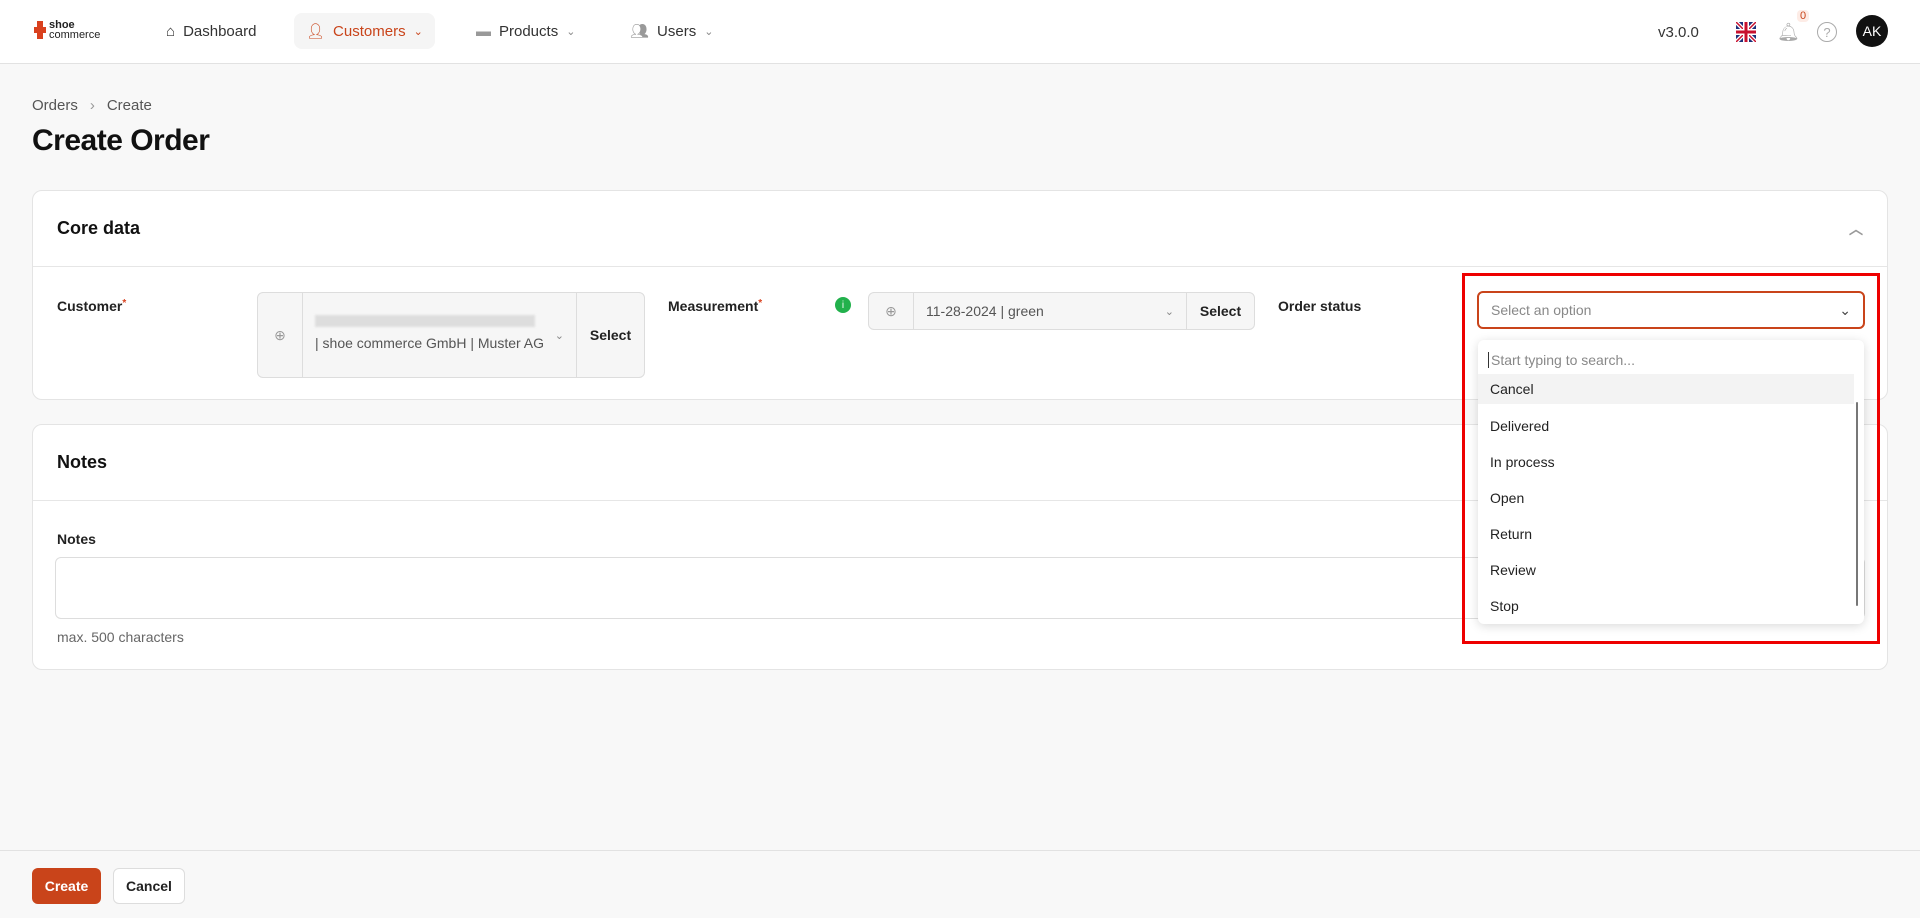 This screenshot has width=1920, height=918. Describe the element at coordinates (483, 31) in the screenshot. I see `shoe-icon: ▬` at that location.